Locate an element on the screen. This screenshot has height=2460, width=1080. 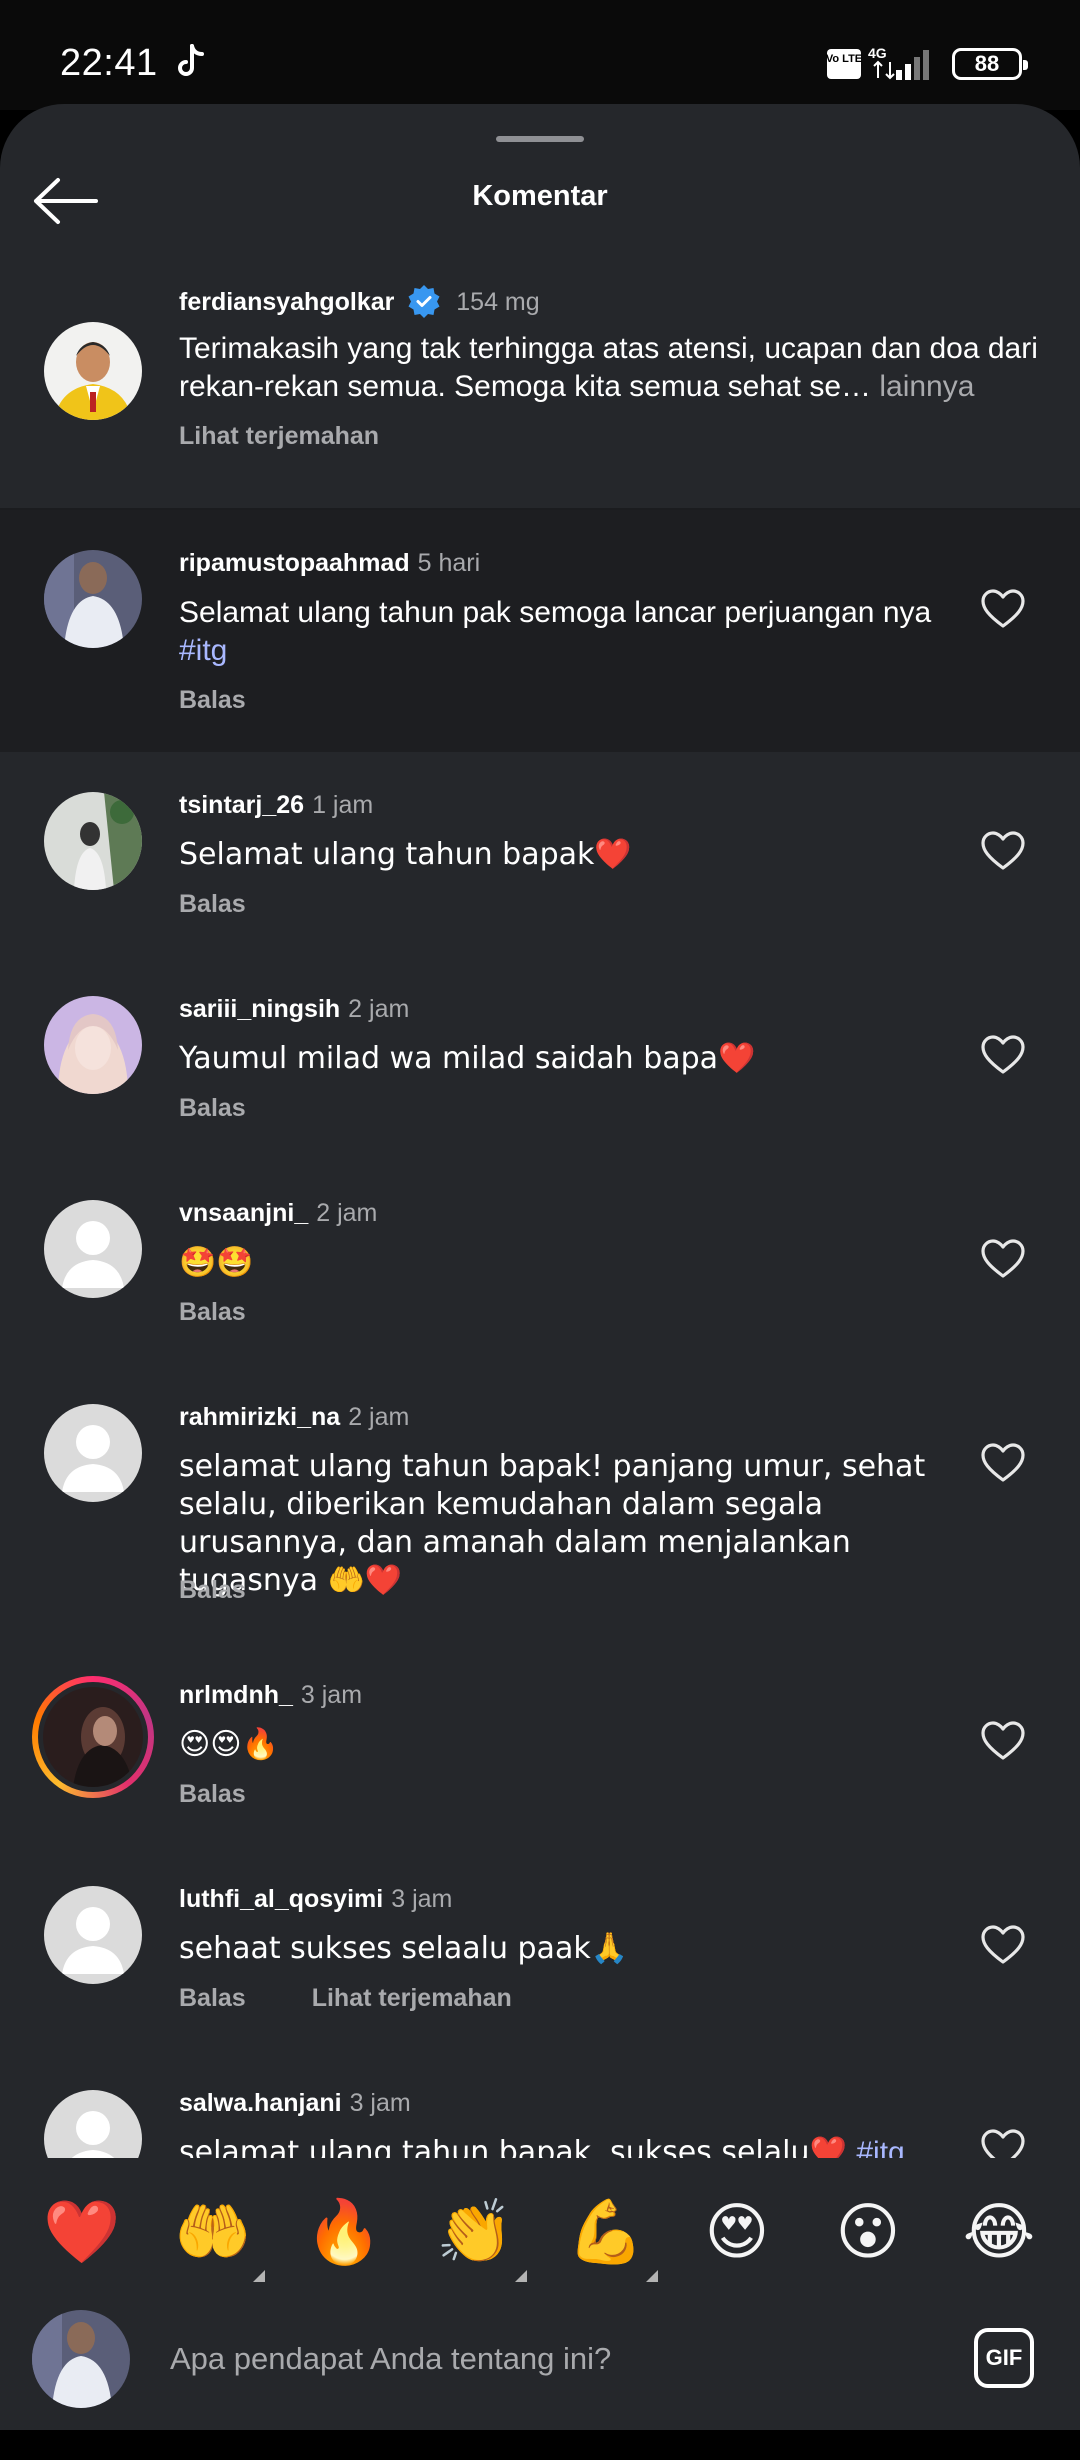
quick-emoji-muscle: 💪 is located at coordinates (609, 2234).